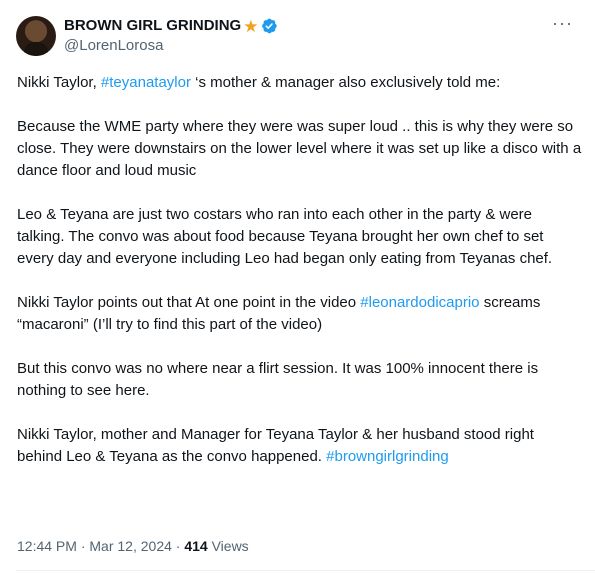  I want to click on star-emoji-icon: ★, so click(251, 26).